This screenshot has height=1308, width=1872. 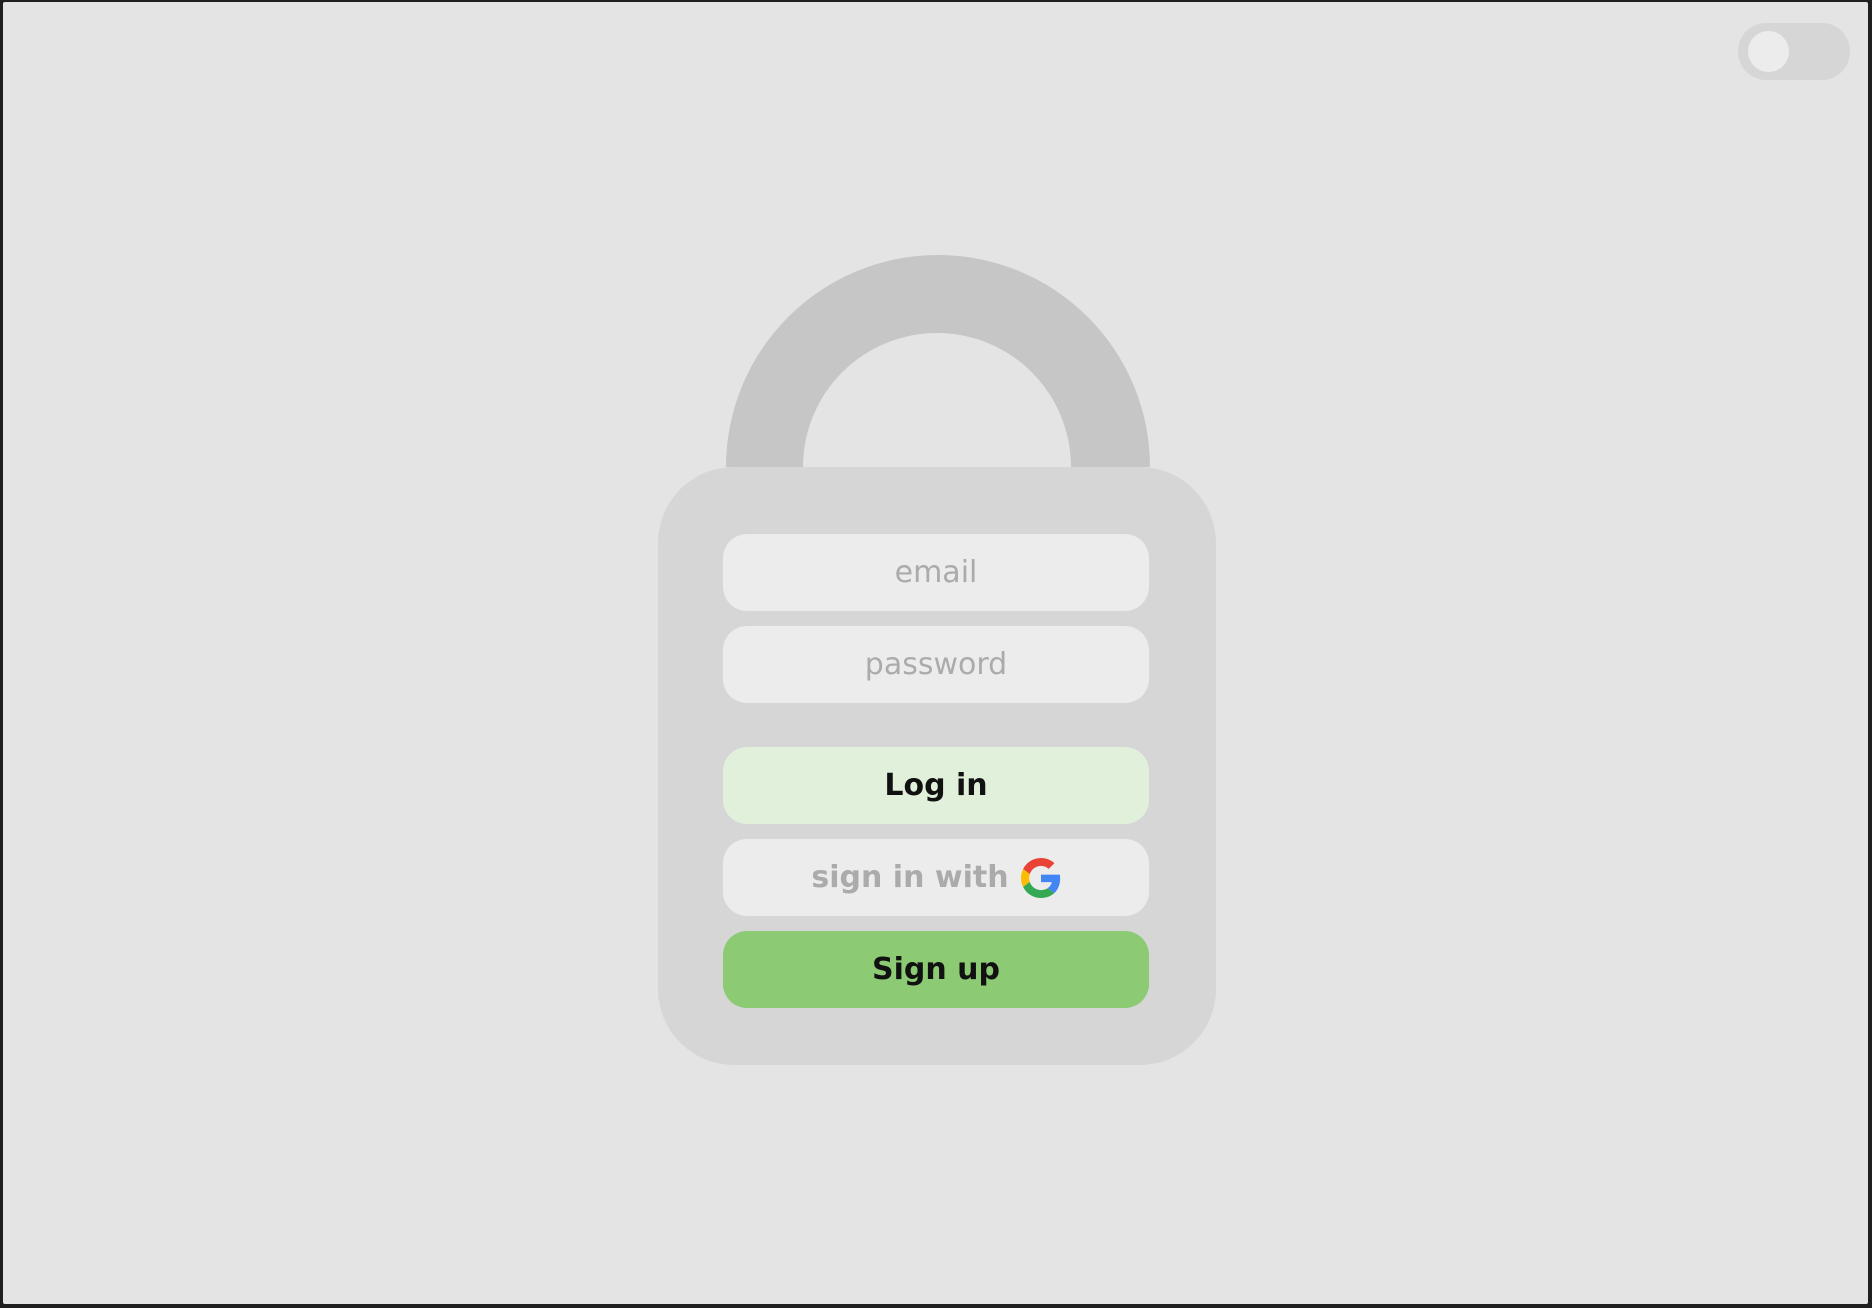 I want to click on login-button-label: Log in, so click(x=936, y=785).